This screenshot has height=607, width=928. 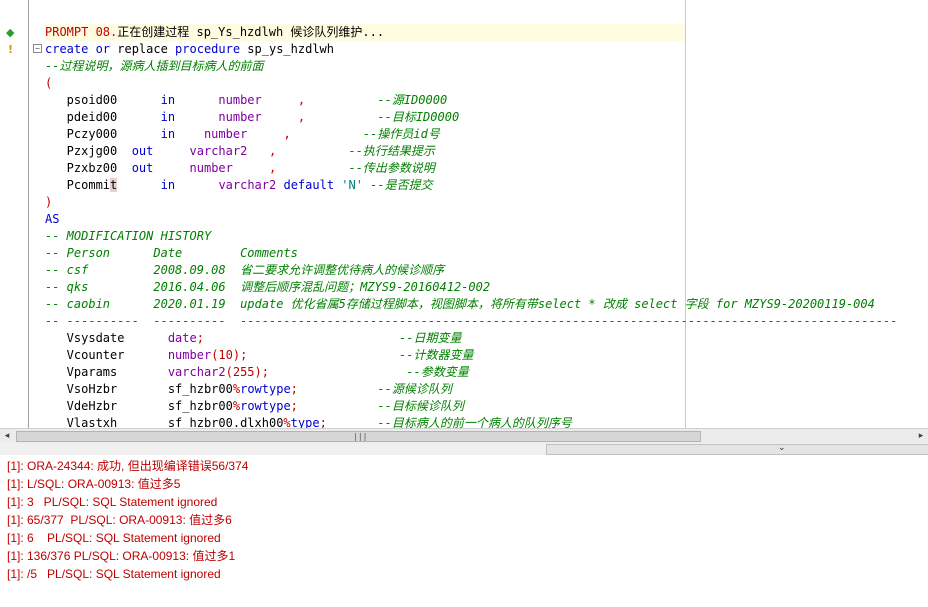 What do you see at coordinates (290, 49) in the screenshot?
I see `code-token: sp_ys_hzdlwh` at bounding box center [290, 49].